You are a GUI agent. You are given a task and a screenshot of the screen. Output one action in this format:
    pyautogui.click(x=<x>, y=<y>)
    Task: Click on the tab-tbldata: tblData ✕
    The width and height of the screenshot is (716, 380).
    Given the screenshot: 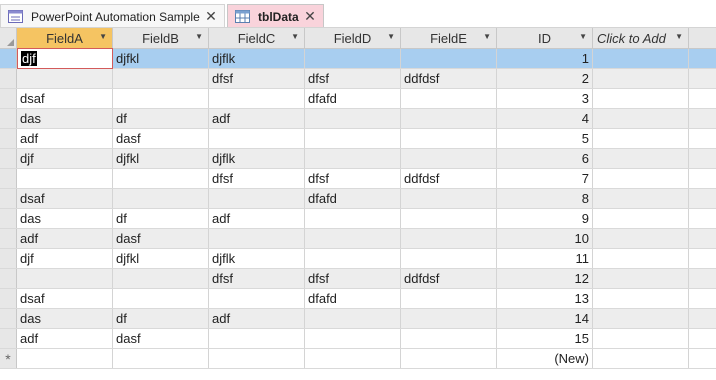 What is the action you would take?
    pyautogui.click(x=275, y=16)
    